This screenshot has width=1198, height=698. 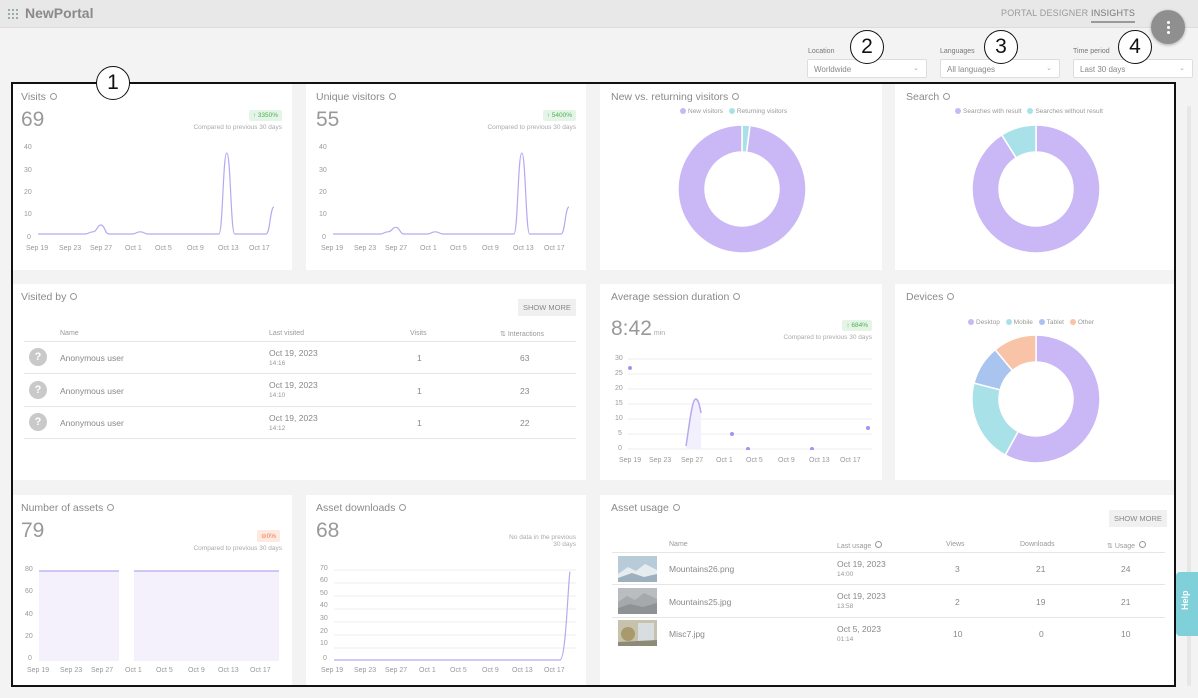 What do you see at coordinates (113, 83) in the screenshot?
I see `callout-1: 1` at bounding box center [113, 83].